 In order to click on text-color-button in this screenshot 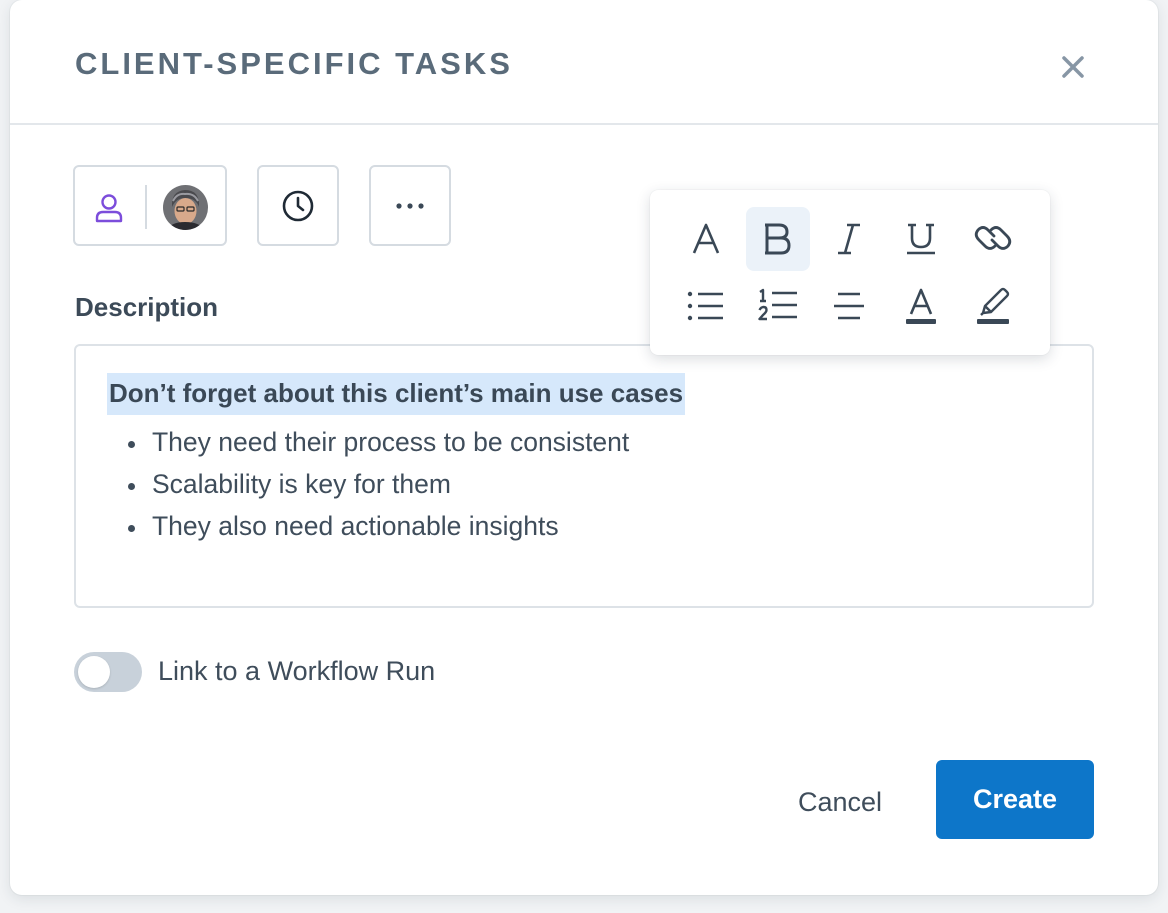, I will do `click(921, 306)`.